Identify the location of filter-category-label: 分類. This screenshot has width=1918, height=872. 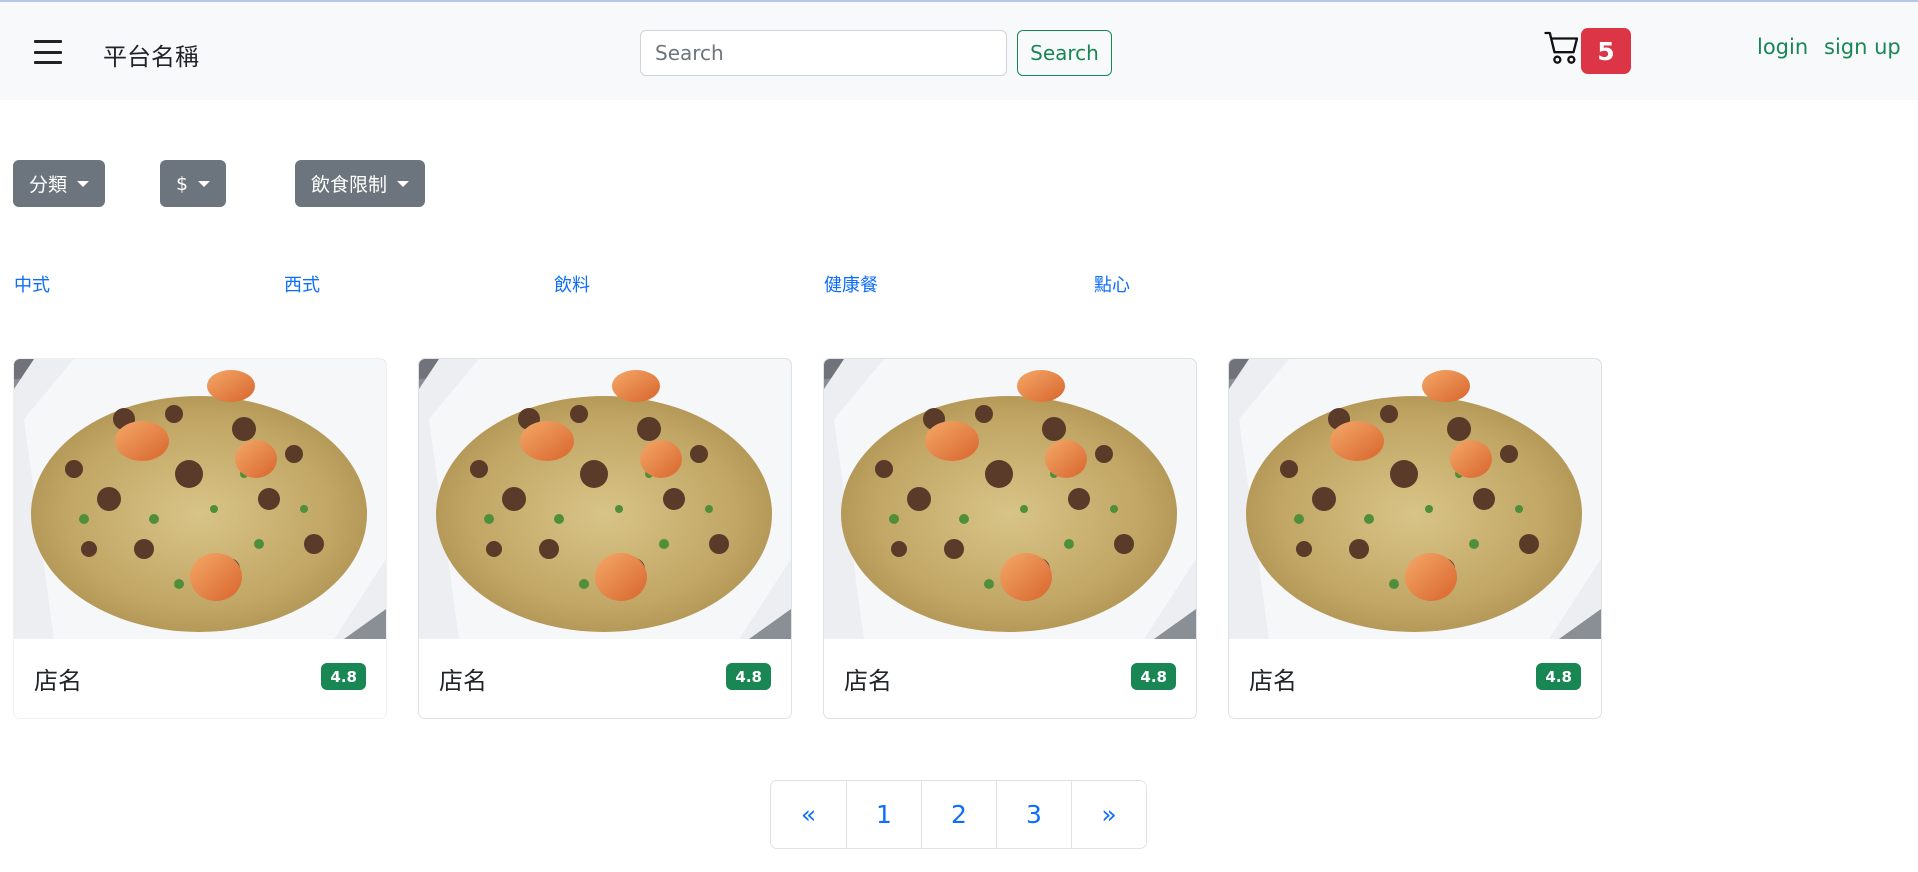
(48, 185).